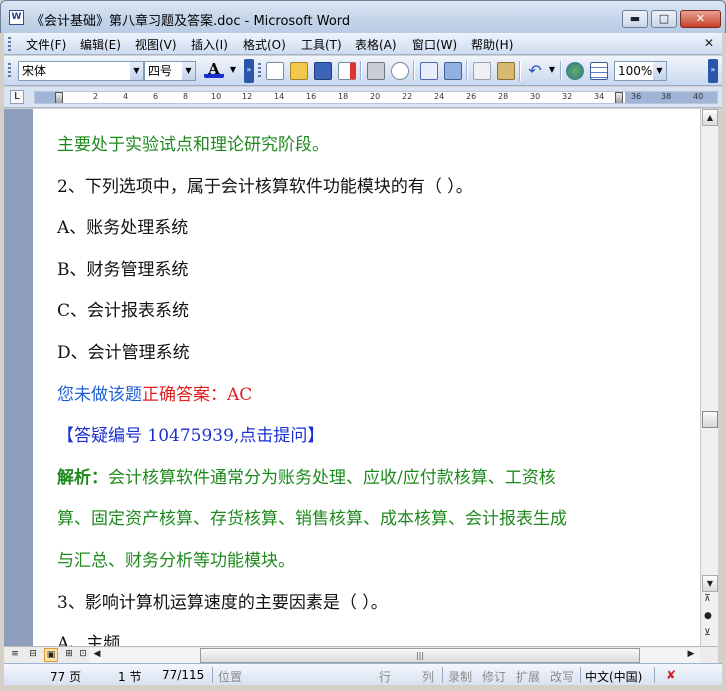 This screenshot has height=691, width=726. I want to click on h-scroll-thumb: |||, so click(420, 655).